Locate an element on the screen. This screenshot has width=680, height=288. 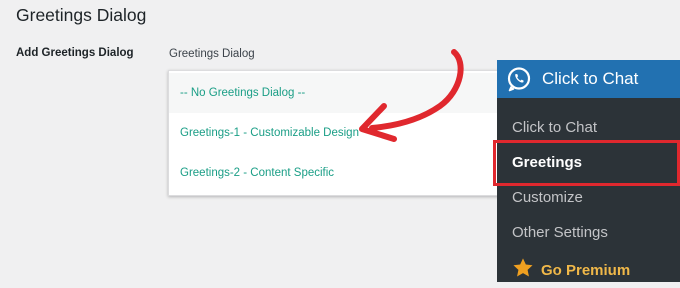
menu-header-label: Click to Chat is located at coordinates (590, 78).